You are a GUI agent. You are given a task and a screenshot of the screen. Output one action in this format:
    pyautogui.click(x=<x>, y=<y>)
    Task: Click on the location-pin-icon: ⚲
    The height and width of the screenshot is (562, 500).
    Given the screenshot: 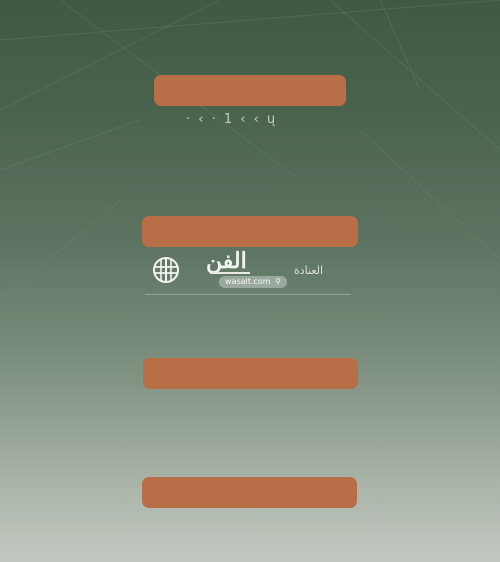 What is the action you would take?
    pyautogui.click(x=278, y=281)
    